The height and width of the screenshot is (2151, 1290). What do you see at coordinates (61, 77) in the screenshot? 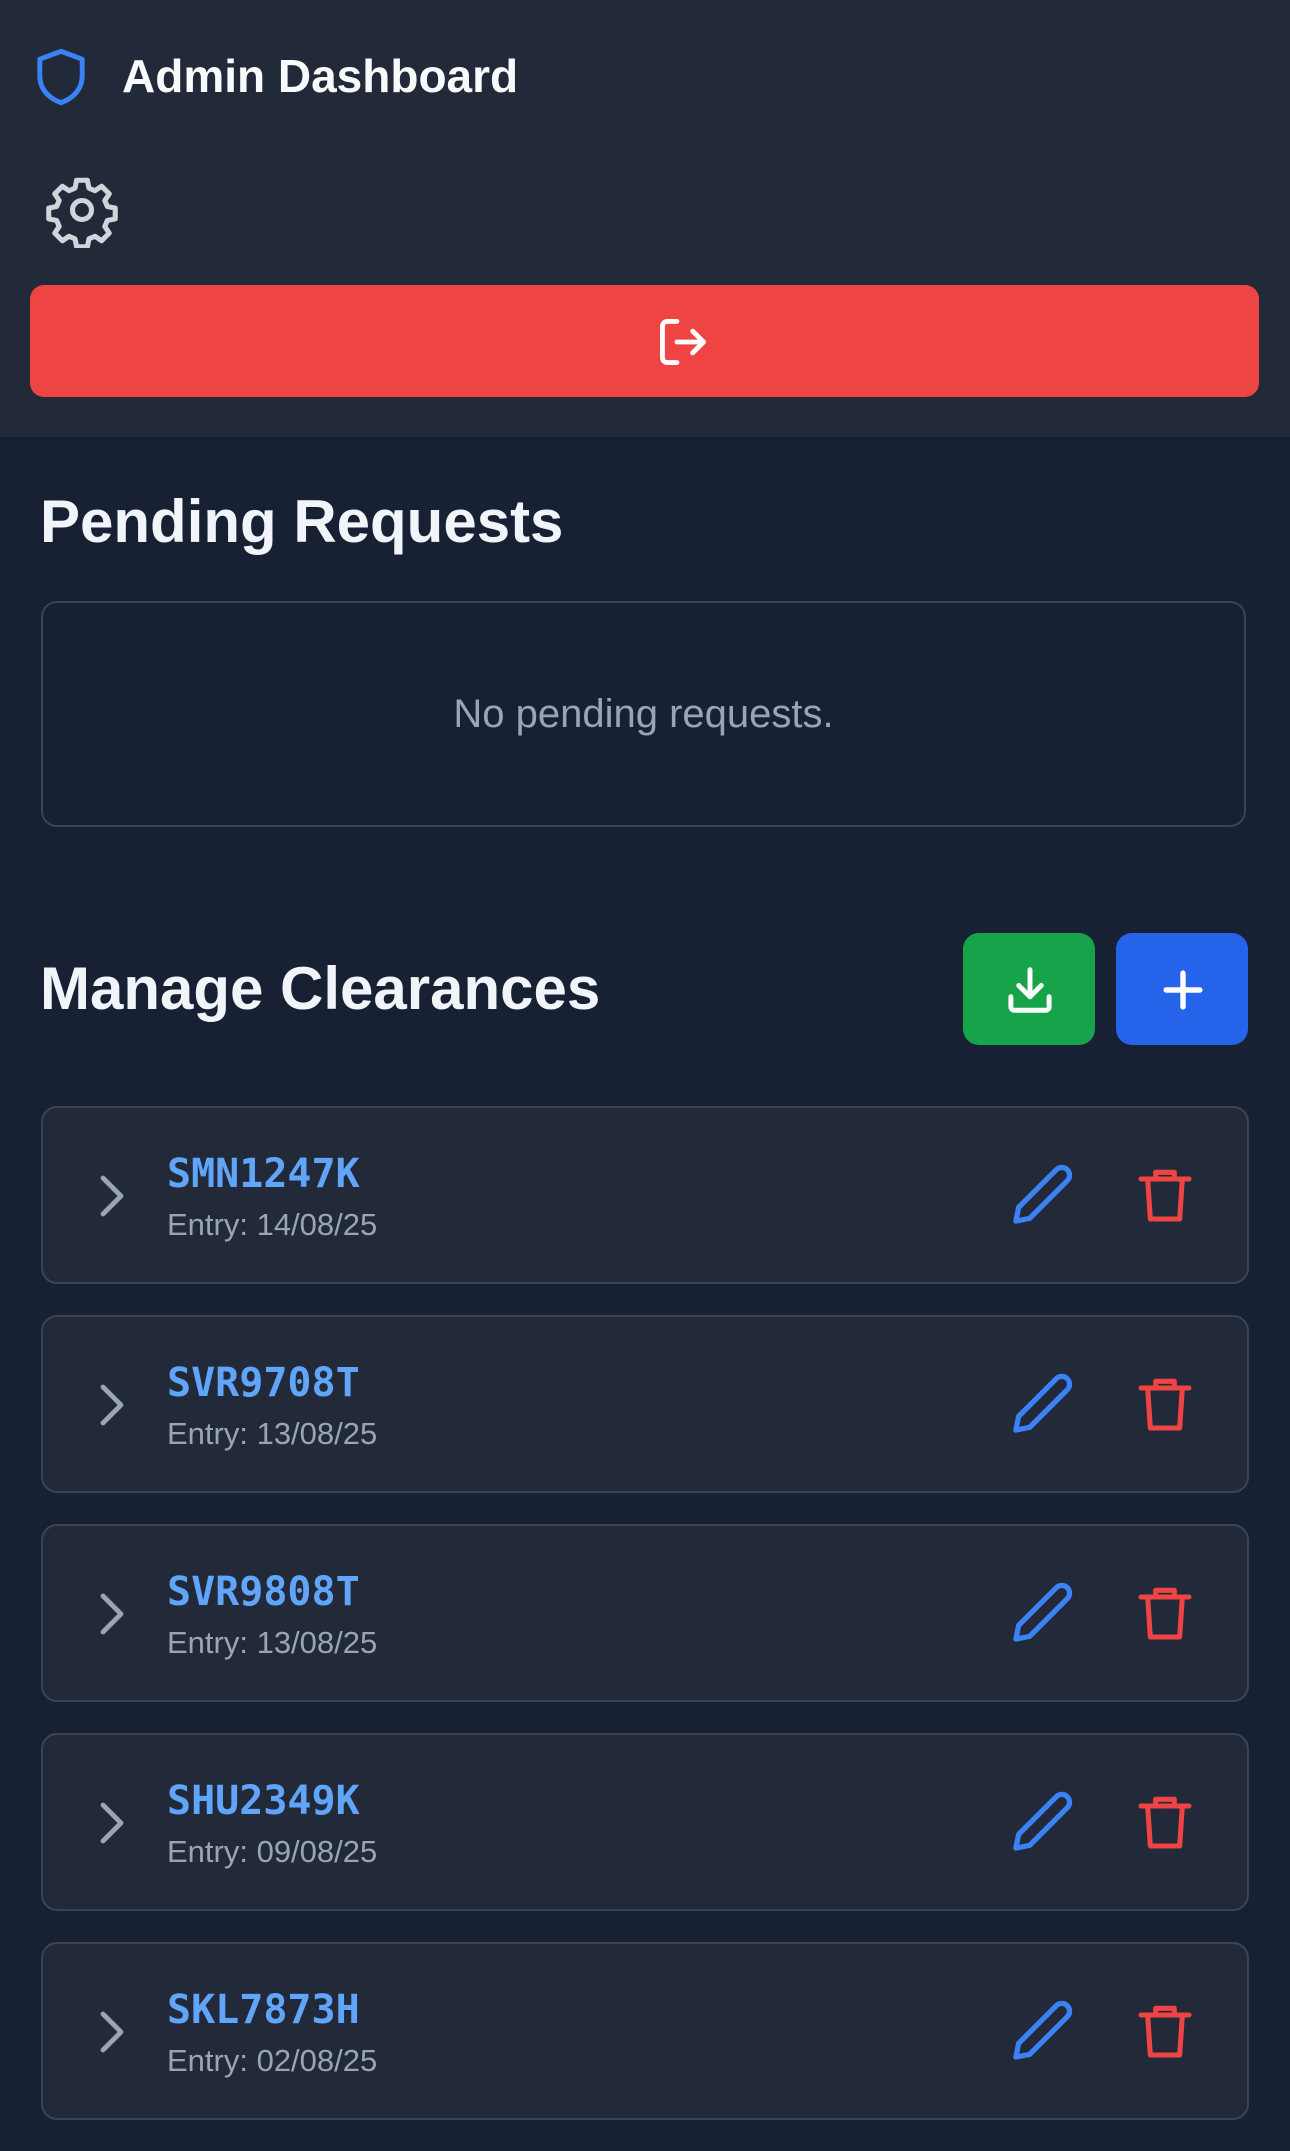
I see `shield-icon` at bounding box center [61, 77].